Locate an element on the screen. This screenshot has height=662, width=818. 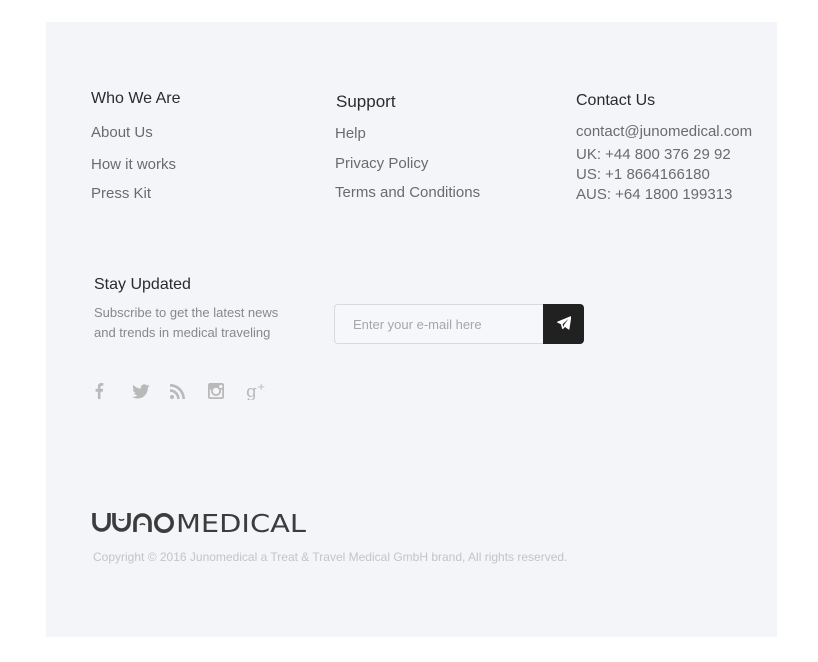
contact-email-link: contact@junomedical.com is located at coordinates (664, 131).